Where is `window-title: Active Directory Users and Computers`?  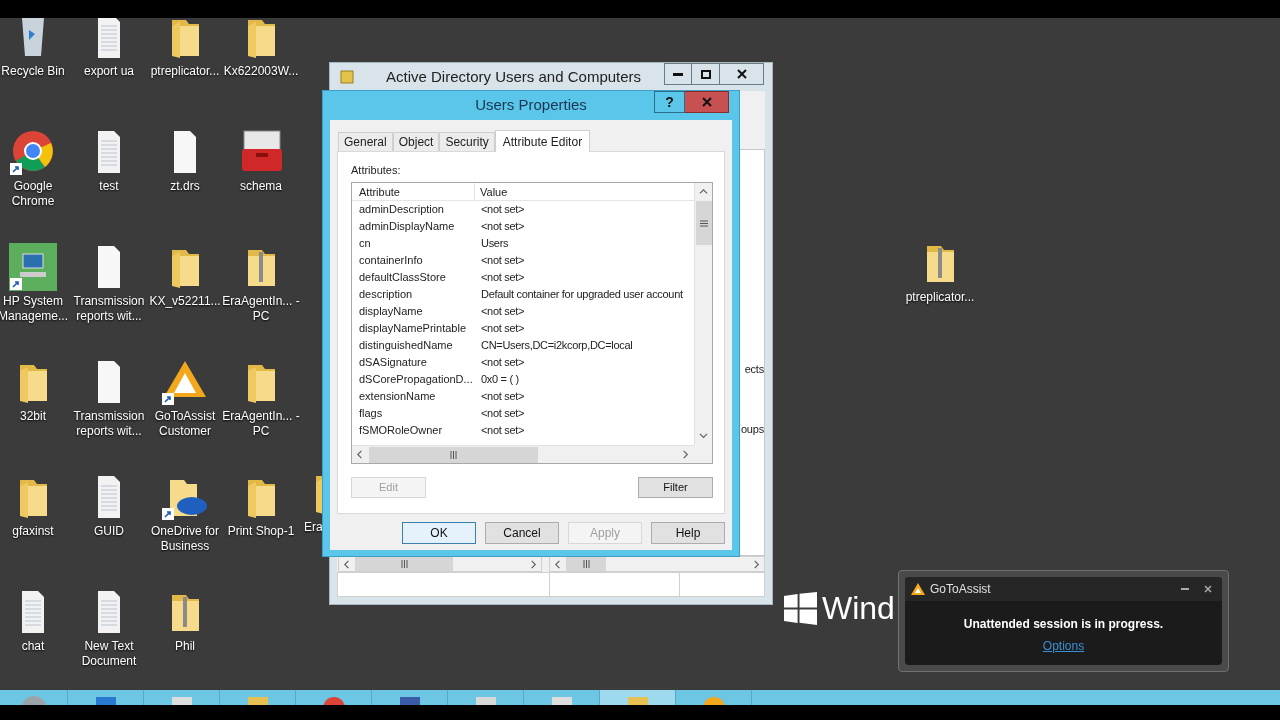
window-title: Active Directory Users and Computers is located at coordinates (514, 76).